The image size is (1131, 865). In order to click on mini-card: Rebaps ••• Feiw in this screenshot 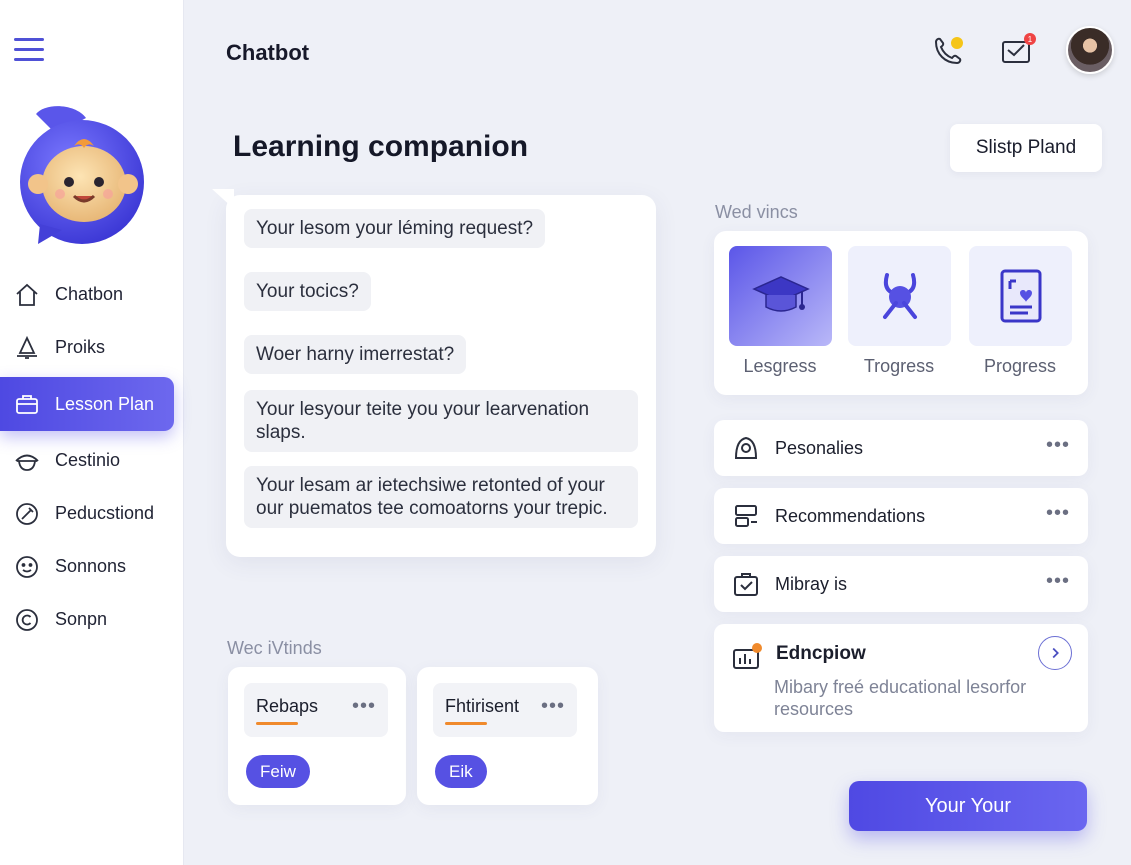, I will do `click(317, 736)`.